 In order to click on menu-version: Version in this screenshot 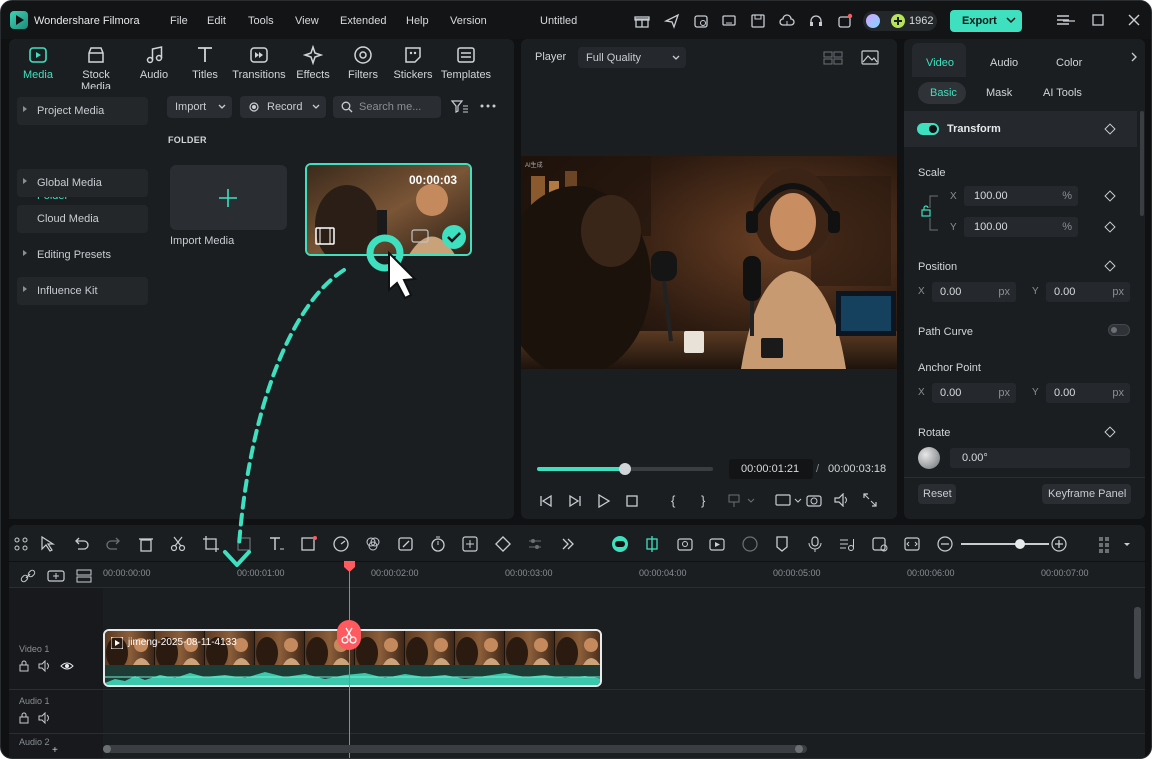, I will do `click(468, 21)`.